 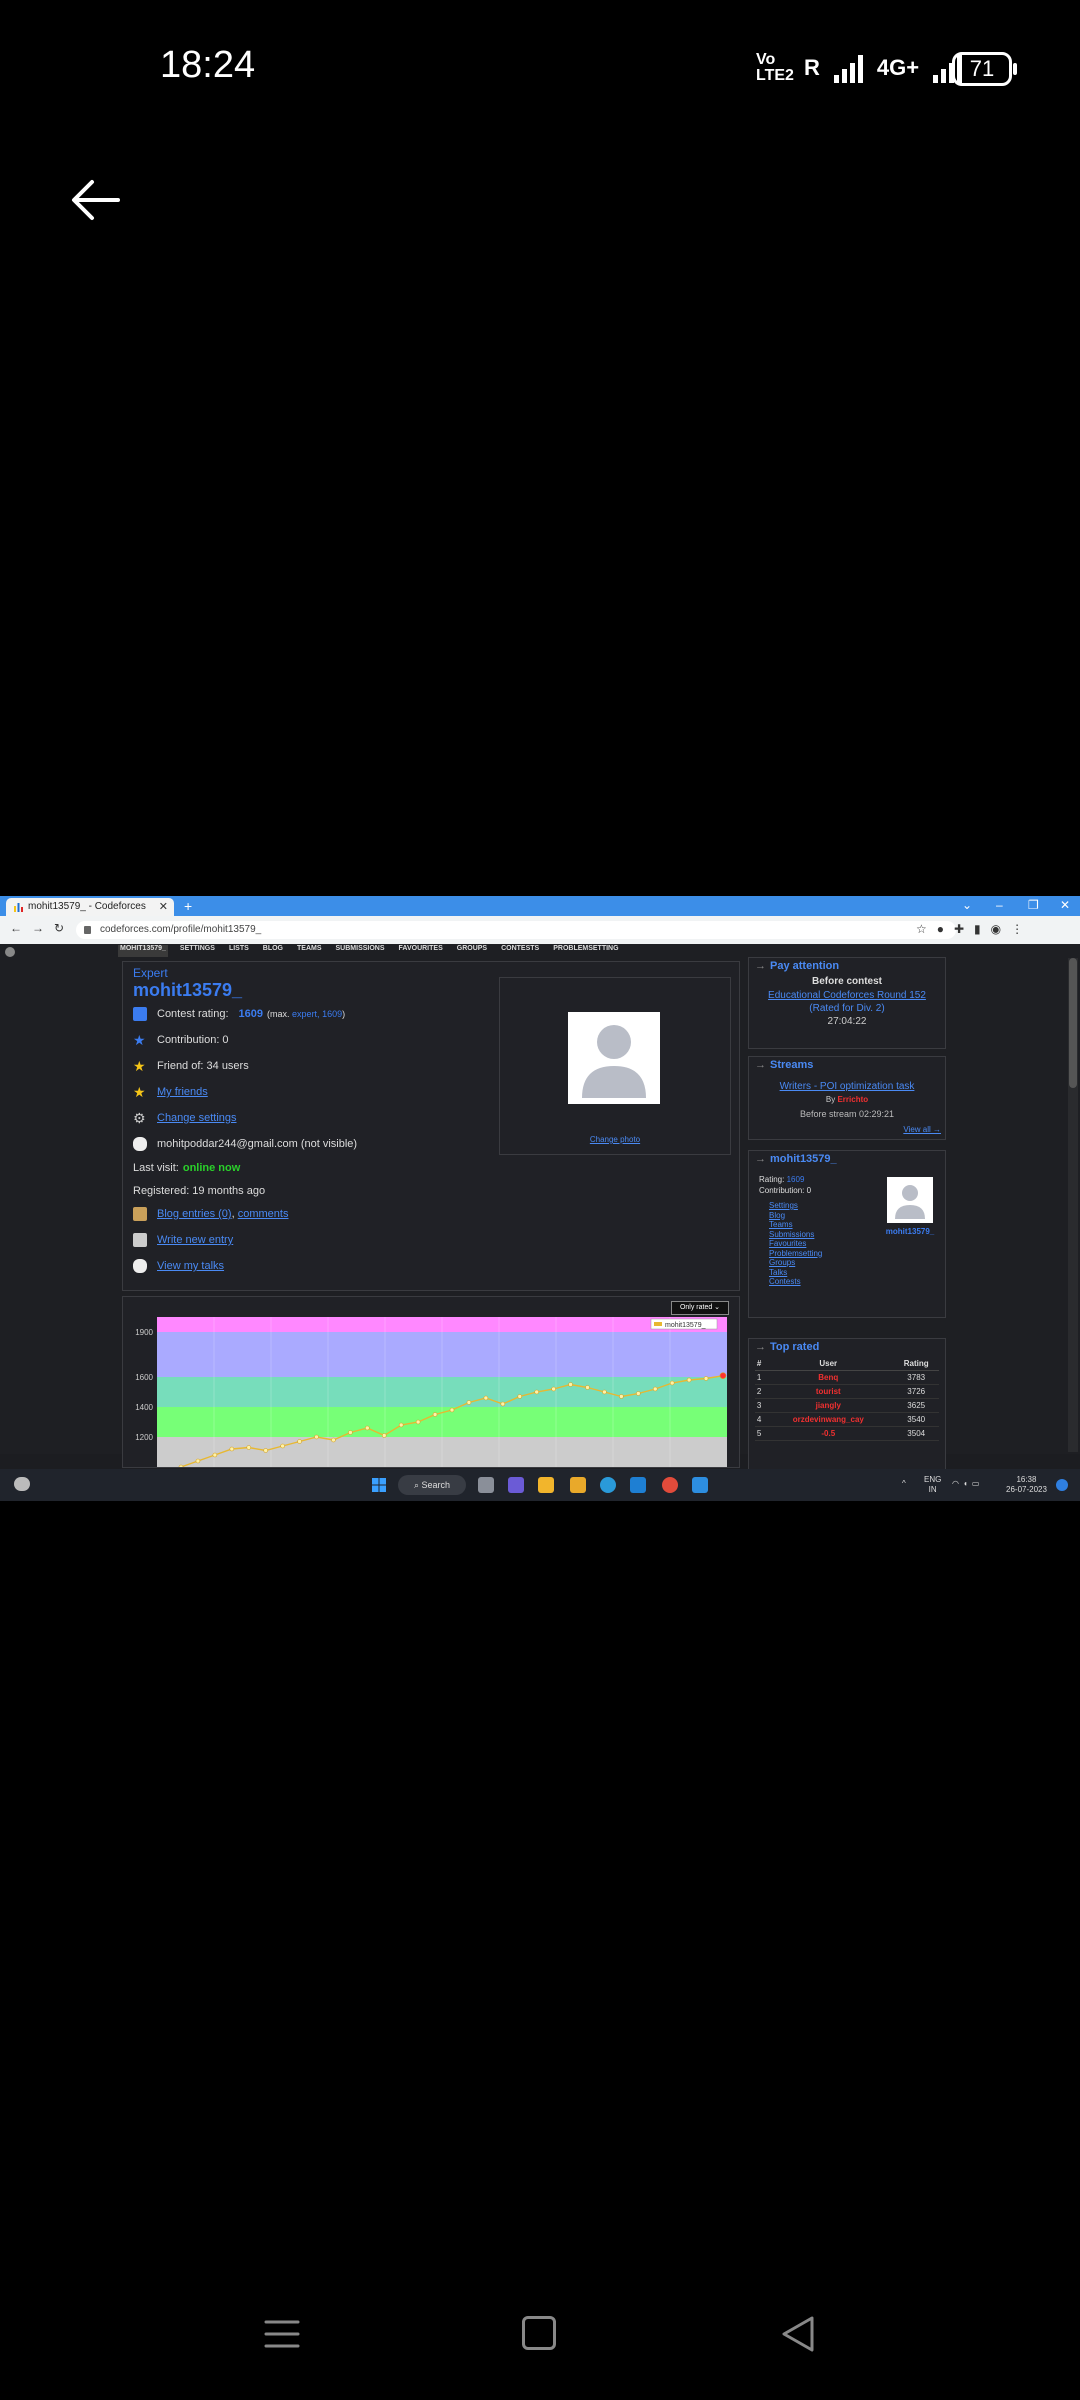 What do you see at coordinates (795, 1263) in the screenshot?
I see `link-groups: Groups` at bounding box center [795, 1263].